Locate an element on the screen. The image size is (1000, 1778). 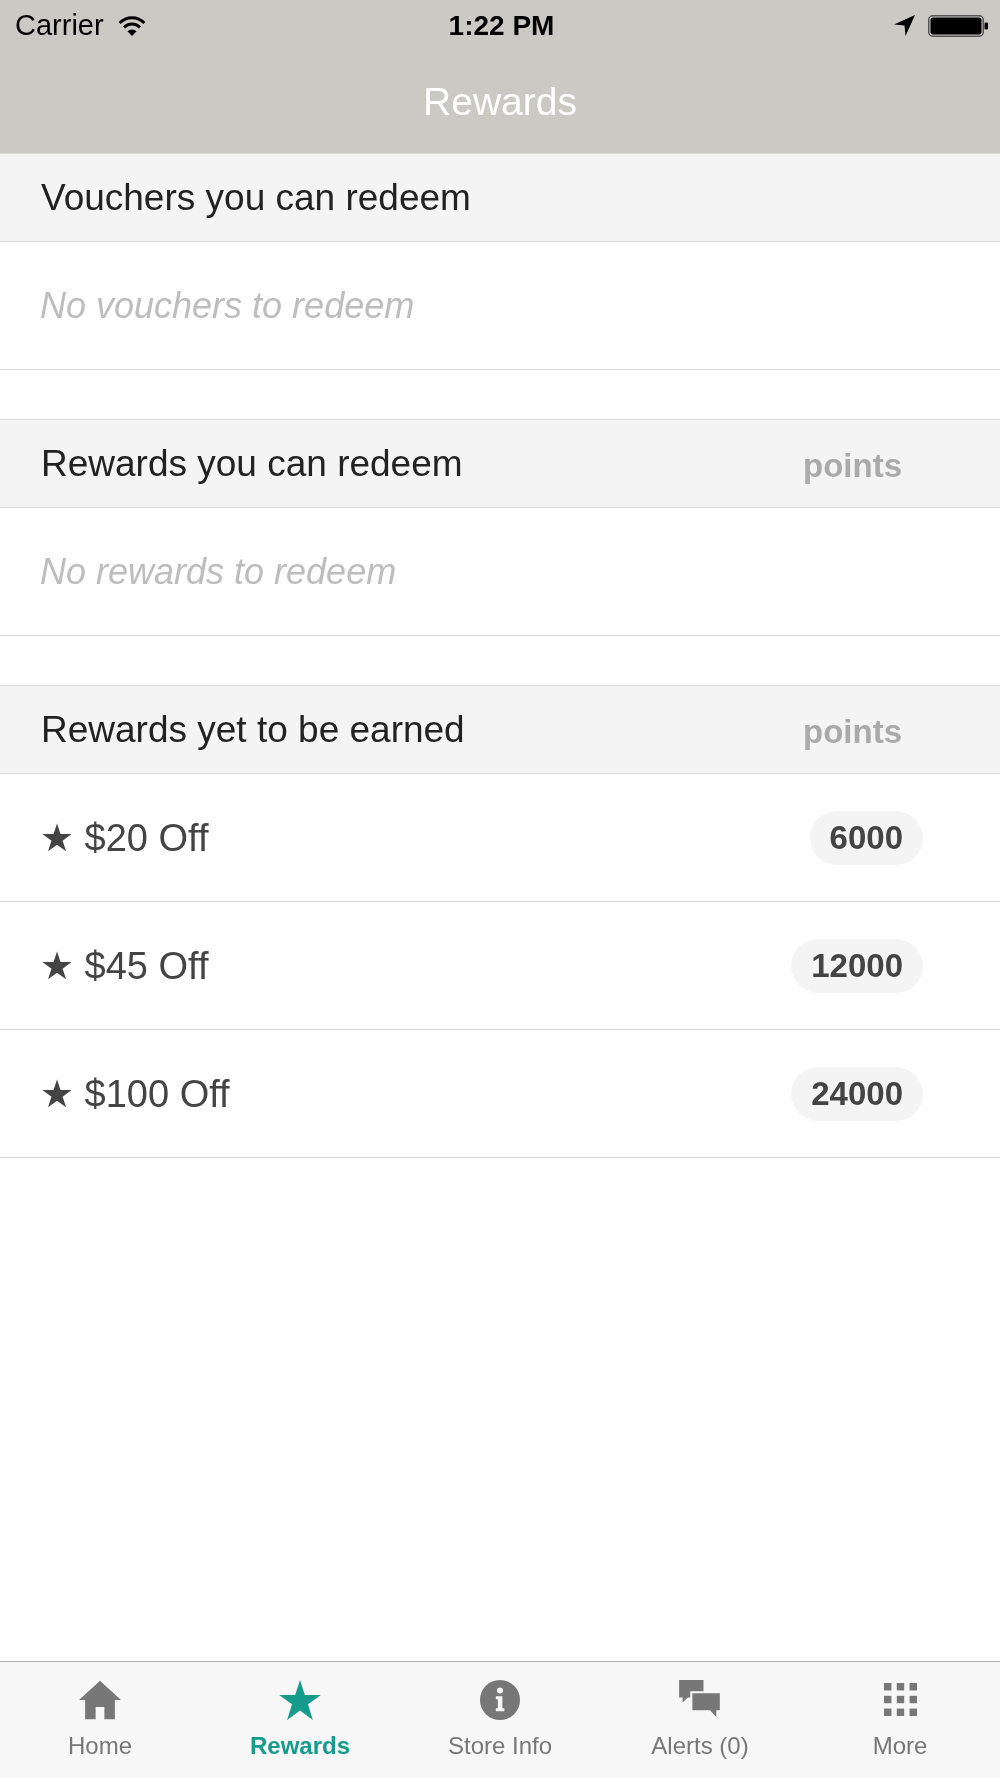
tab: Alerts (0) is located at coordinates (700, 1720).